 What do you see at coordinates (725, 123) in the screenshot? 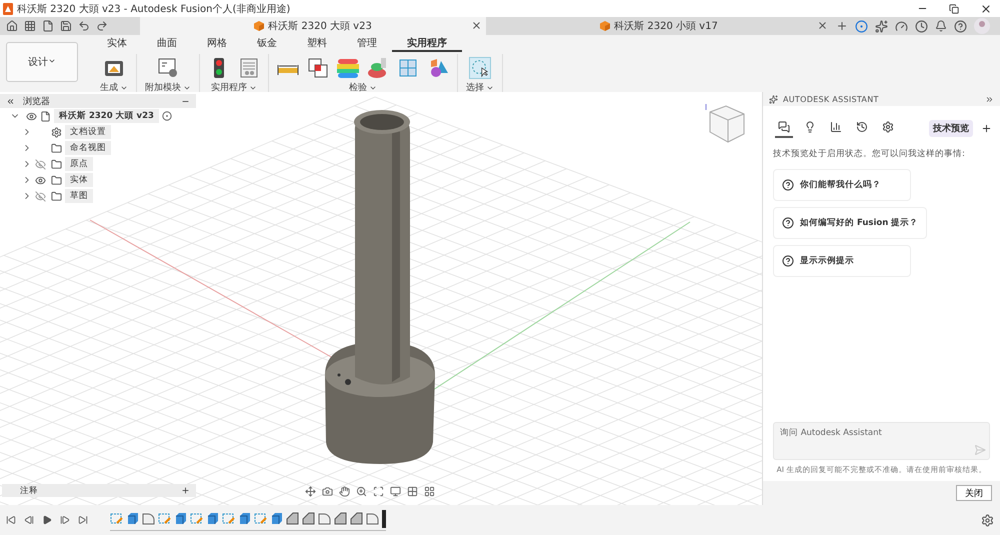
I see `view-cube-icon` at bounding box center [725, 123].